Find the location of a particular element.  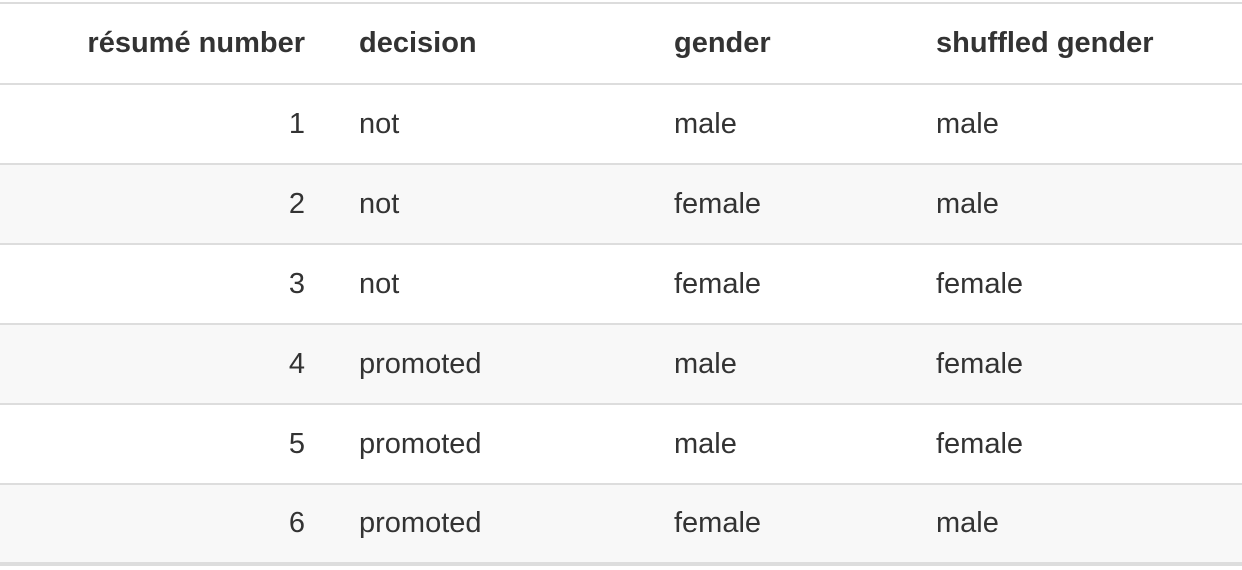

table-row: 1 not male male is located at coordinates (621, 124).